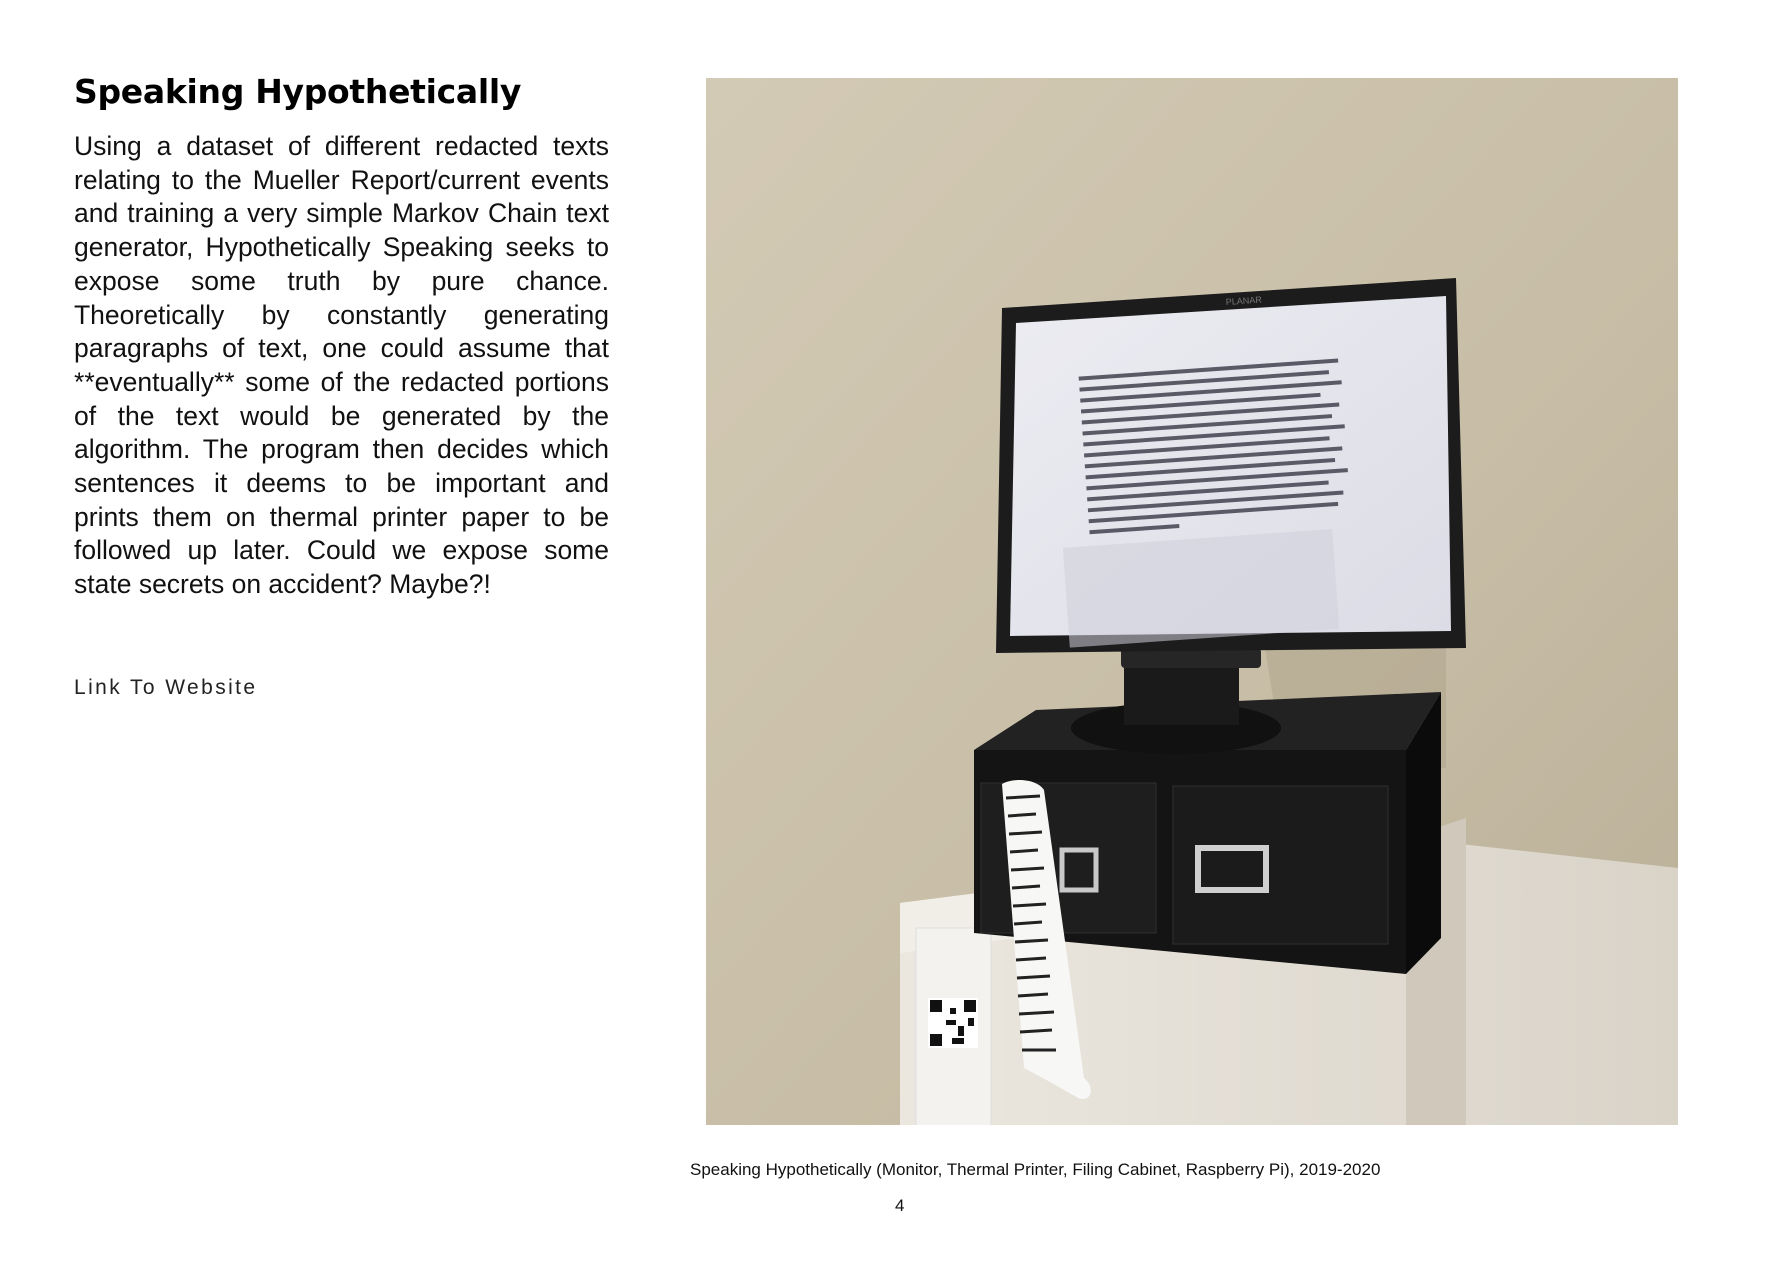 The image size is (1790, 1276). I want to click on website-link: Link To Website, so click(165, 688).